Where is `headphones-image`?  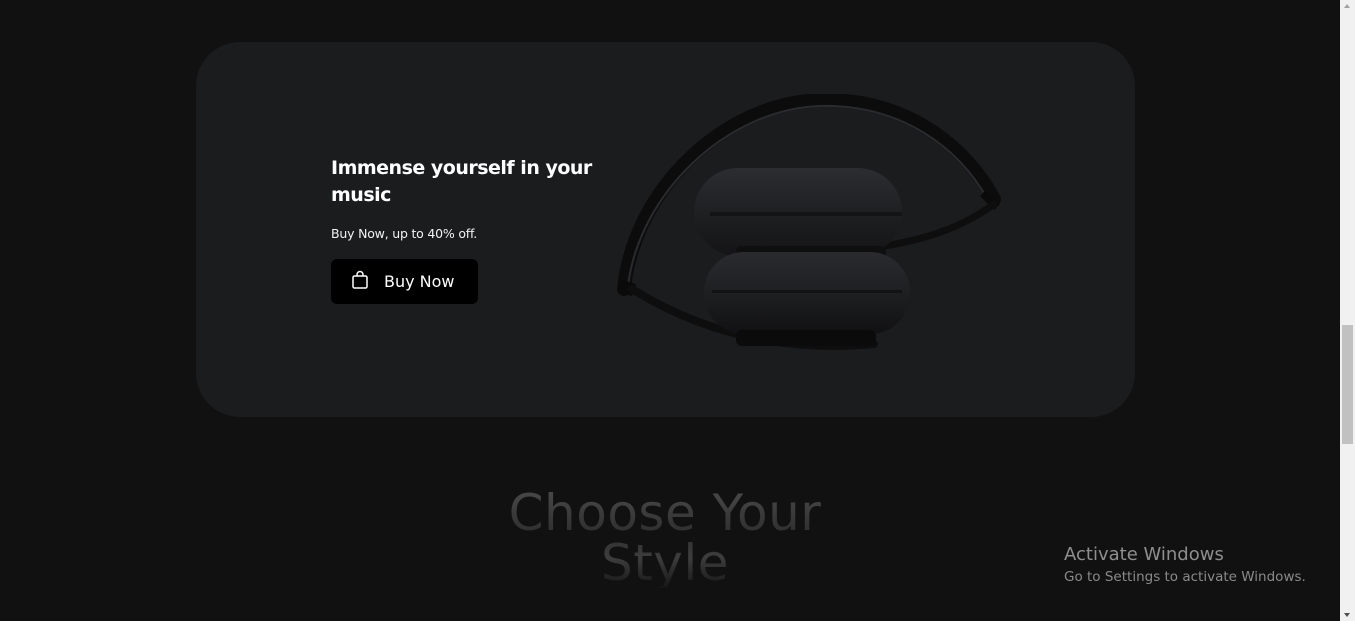 headphones-image is located at coordinates (809, 222).